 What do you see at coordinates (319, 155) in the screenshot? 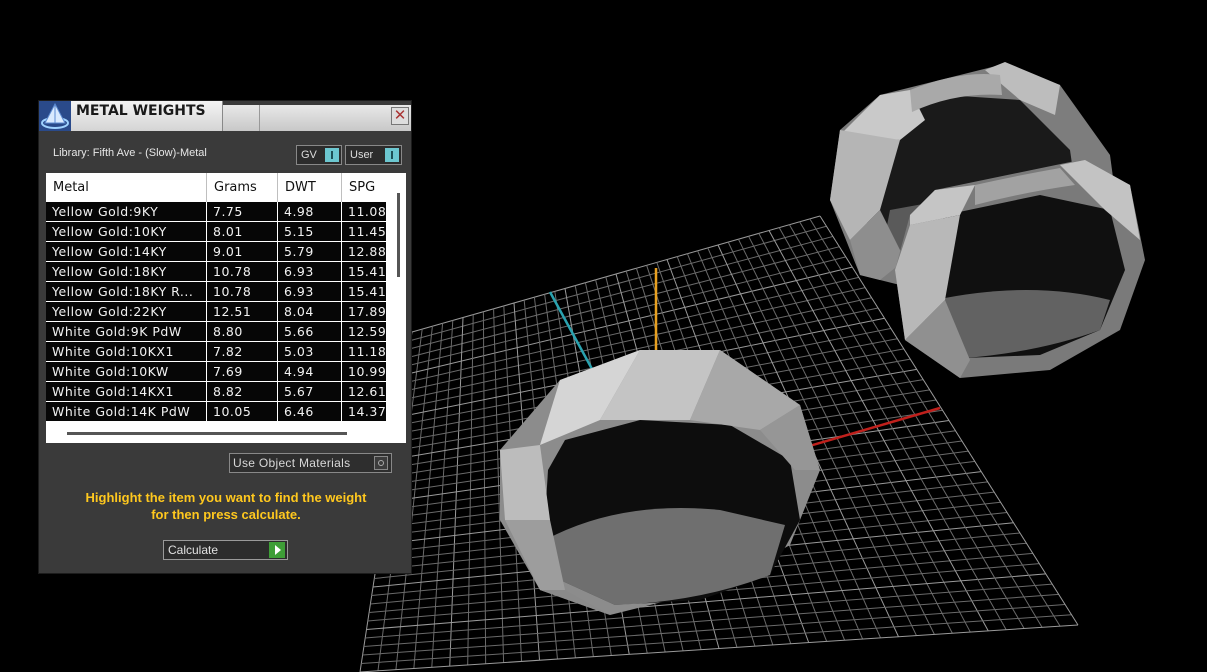
I see `gv-toggle: GV` at bounding box center [319, 155].